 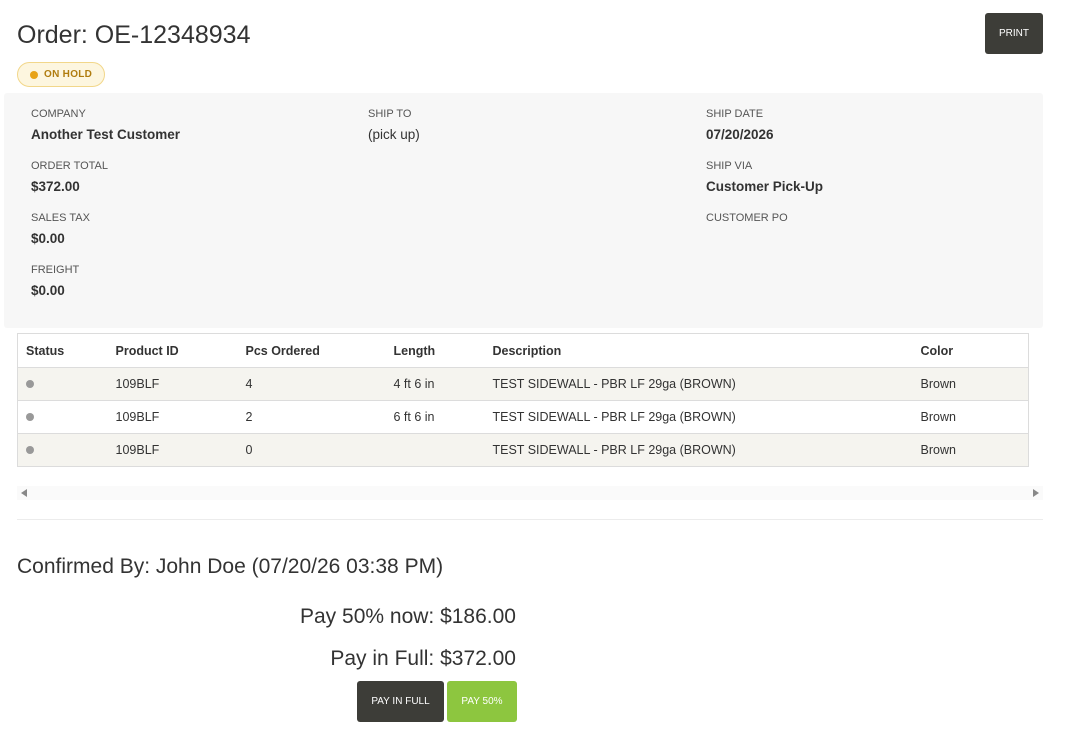 I want to click on ship-to-field: SHIP TO (pick up), so click(x=394, y=125).